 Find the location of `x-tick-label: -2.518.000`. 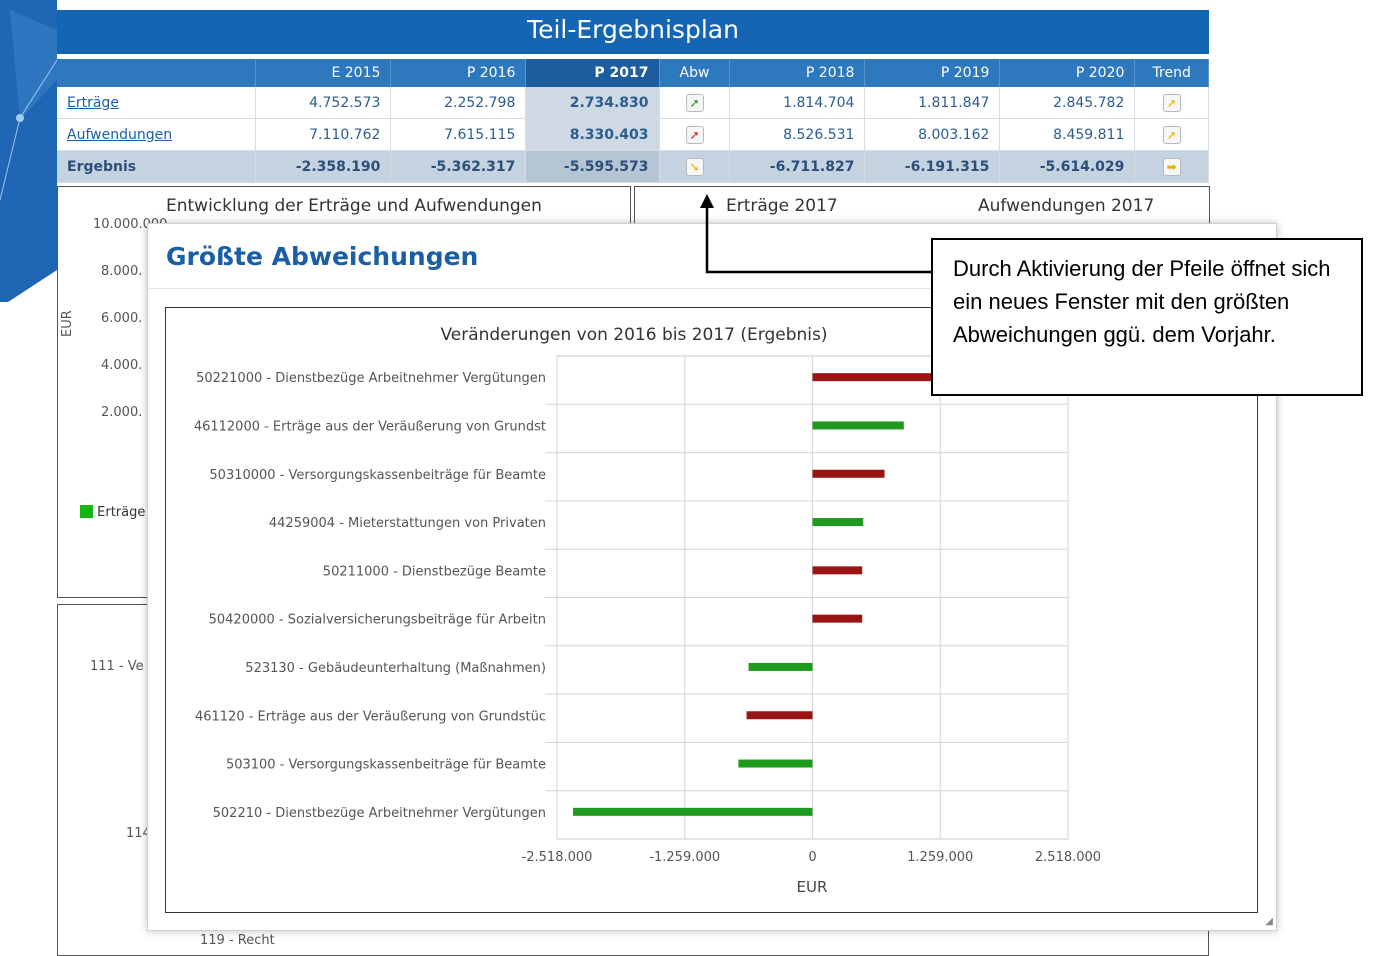

x-tick-label: -2.518.000 is located at coordinates (557, 857).